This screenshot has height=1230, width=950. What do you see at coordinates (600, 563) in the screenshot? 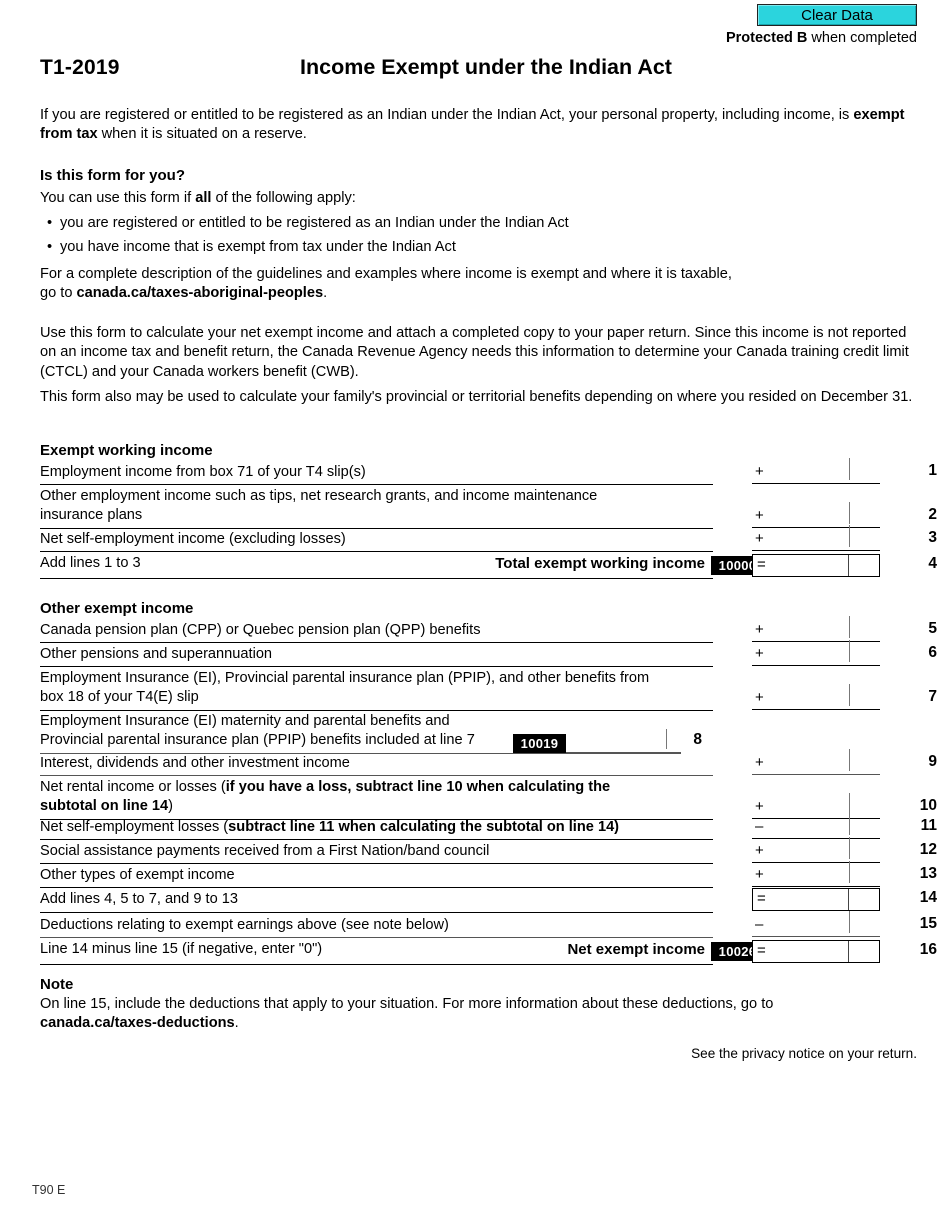
I see `total-exempt-working-income-caption: Total exempt working income` at bounding box center [600, 563].